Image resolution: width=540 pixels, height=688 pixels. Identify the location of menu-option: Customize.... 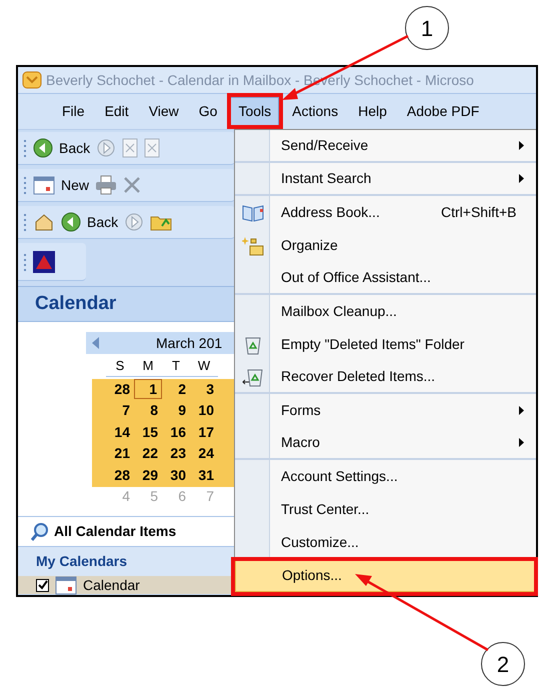
(385, 542).